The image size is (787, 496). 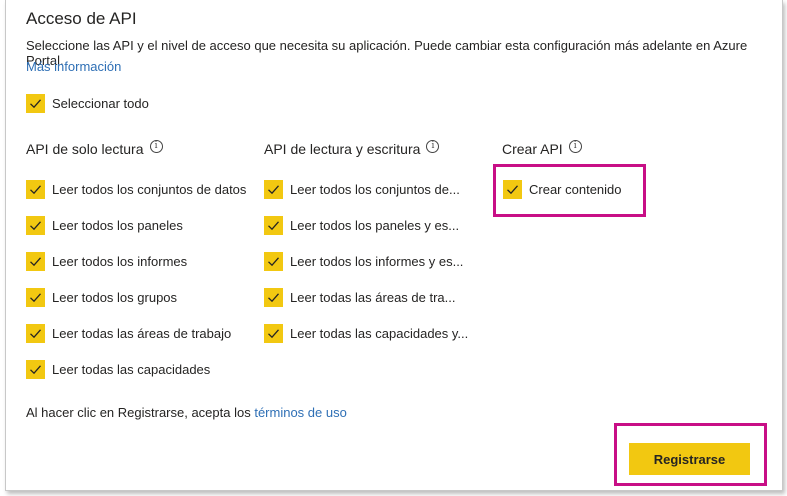 I want to click on more-info-link: Más información, so click(x=73, y=66).